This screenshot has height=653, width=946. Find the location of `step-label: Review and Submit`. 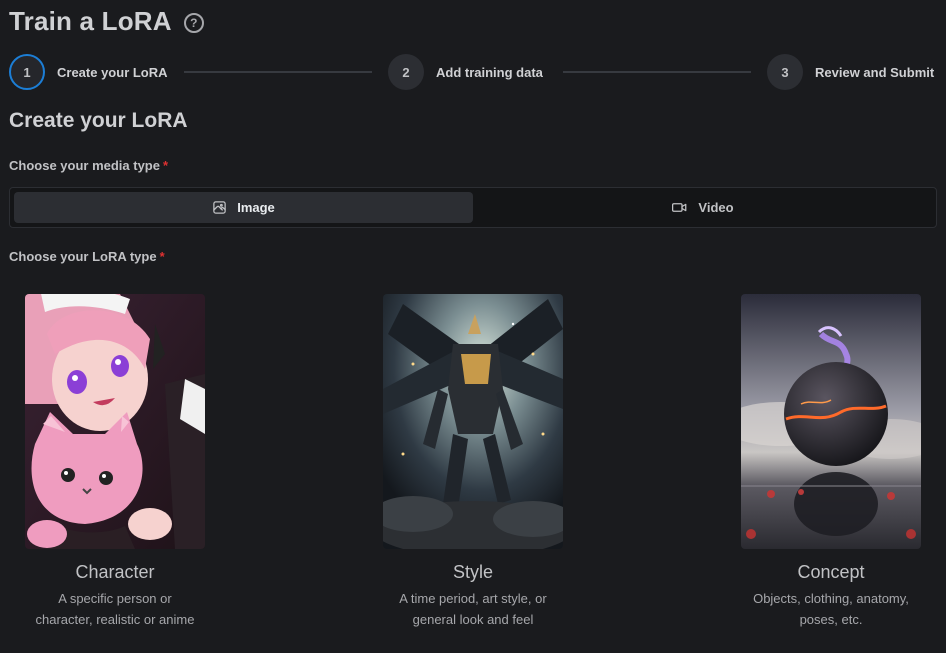

step-label: Review and Submit is located at coordinates (875, 72).